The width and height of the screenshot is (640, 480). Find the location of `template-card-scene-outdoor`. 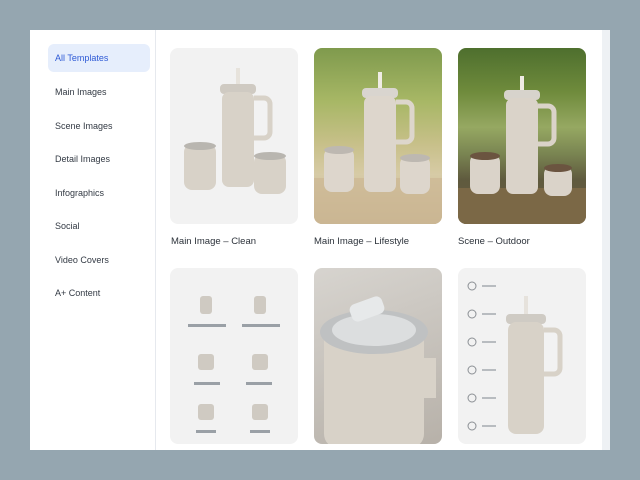

template-card-scene-outdoor is located at coordinates (522, 136).